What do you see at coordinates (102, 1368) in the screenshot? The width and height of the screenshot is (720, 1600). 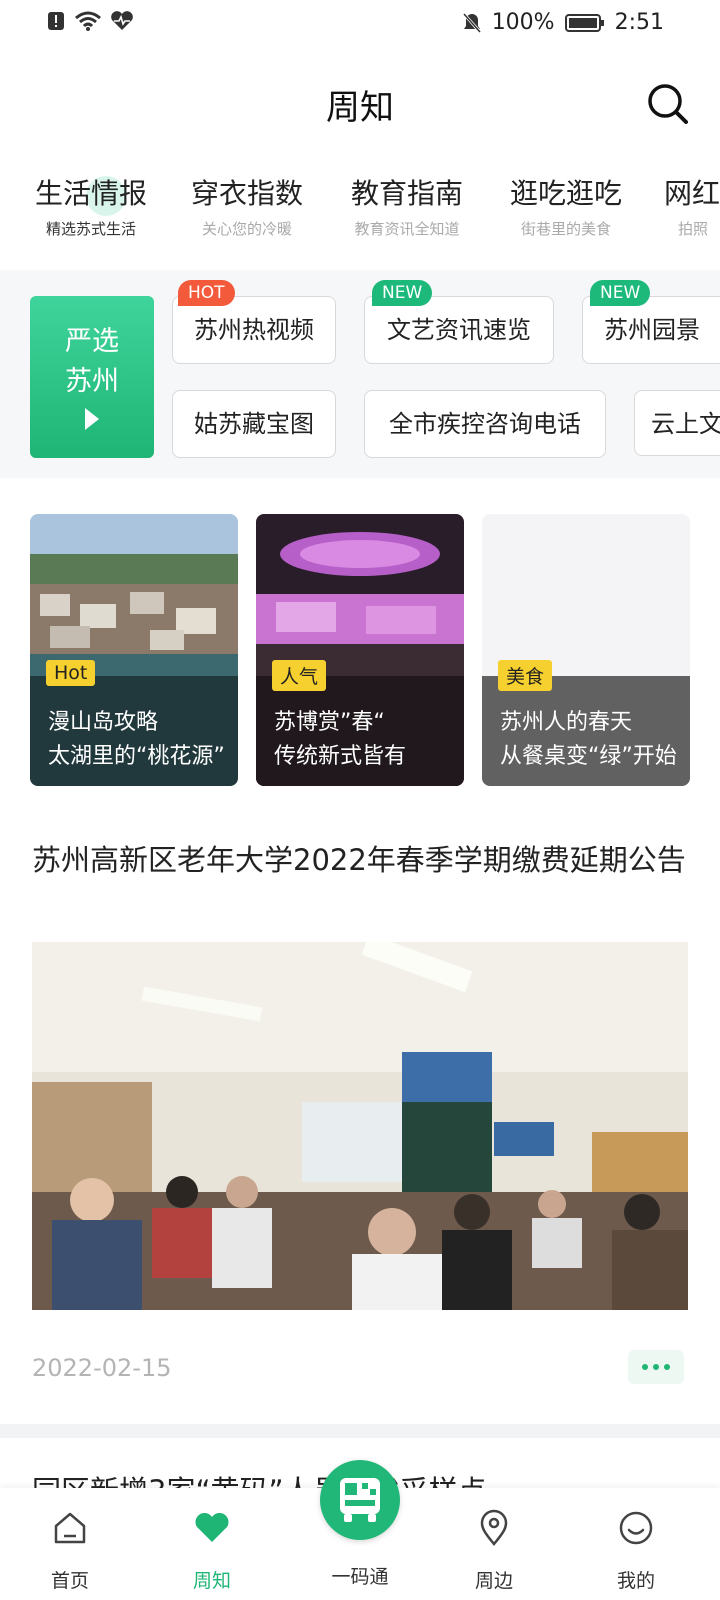 I see `article-date: 2022-02-15` at bounding box center [102, 1368].